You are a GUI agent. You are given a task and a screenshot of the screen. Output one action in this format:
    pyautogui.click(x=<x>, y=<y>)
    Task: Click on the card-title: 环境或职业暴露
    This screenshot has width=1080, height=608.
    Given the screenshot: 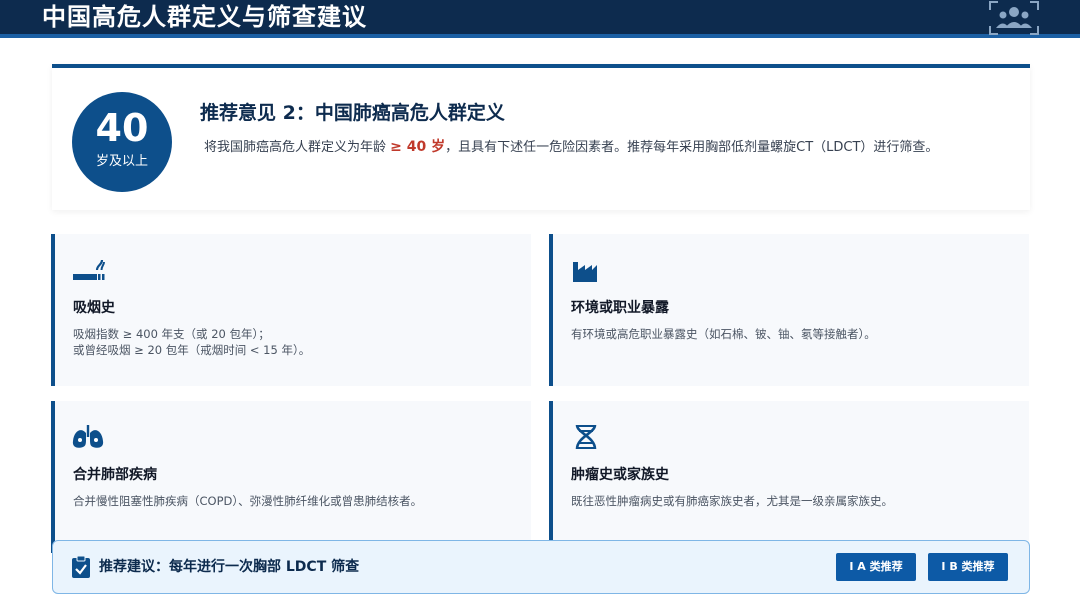 What is the action you would take?
    pyautogui.click(x=620, y=308)
    